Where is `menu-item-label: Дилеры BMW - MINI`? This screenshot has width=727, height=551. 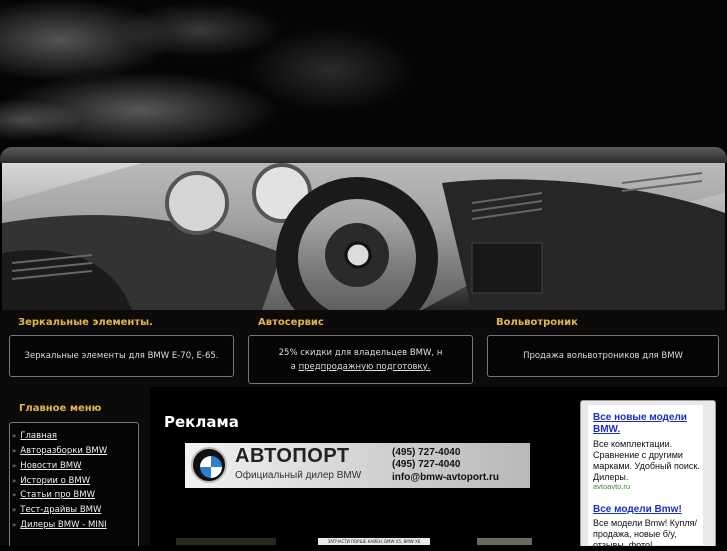 menu-item-label: Дилеры BMW - MINI is located at coordinates (63, 525).